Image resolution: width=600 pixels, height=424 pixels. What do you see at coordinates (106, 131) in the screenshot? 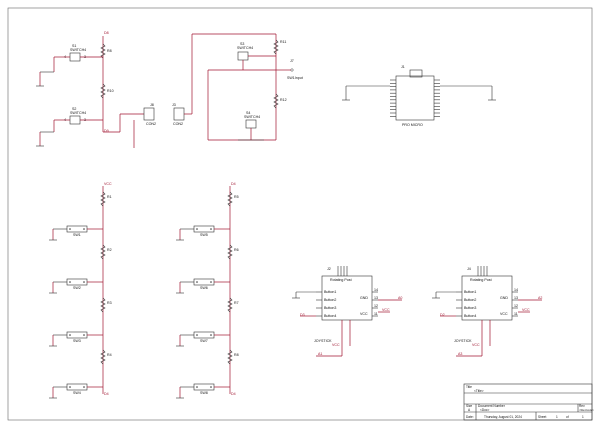
I see `net-label: D9` at bounding box center [106, 131].